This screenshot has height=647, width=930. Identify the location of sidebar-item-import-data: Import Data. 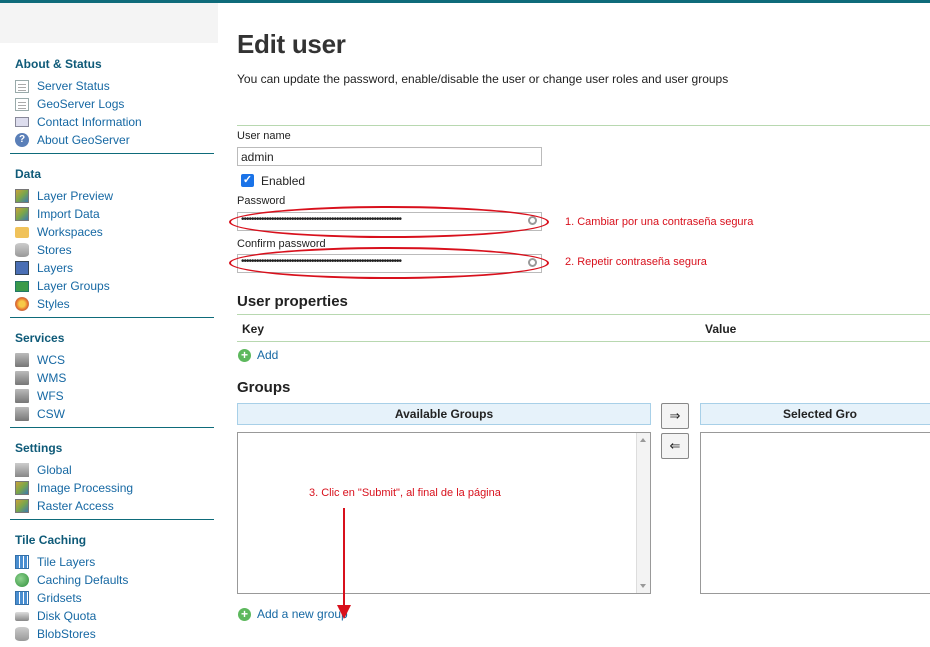
(112, 214).